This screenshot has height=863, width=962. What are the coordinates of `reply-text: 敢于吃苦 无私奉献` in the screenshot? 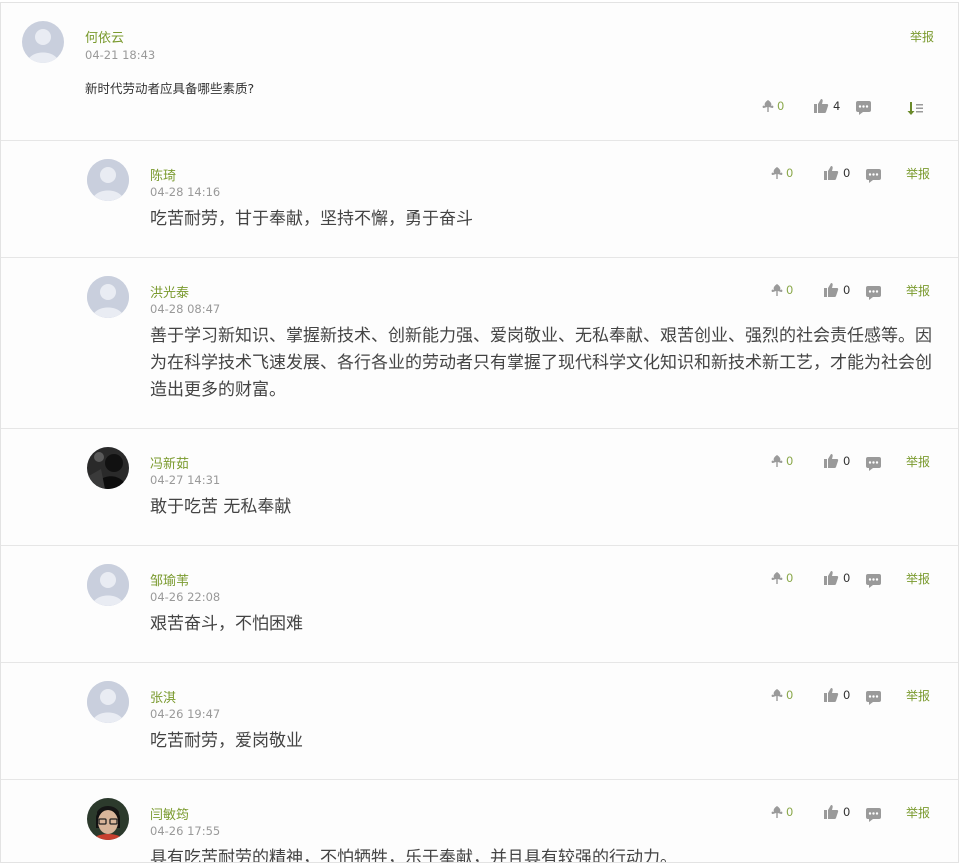 It's located at (221, 507).